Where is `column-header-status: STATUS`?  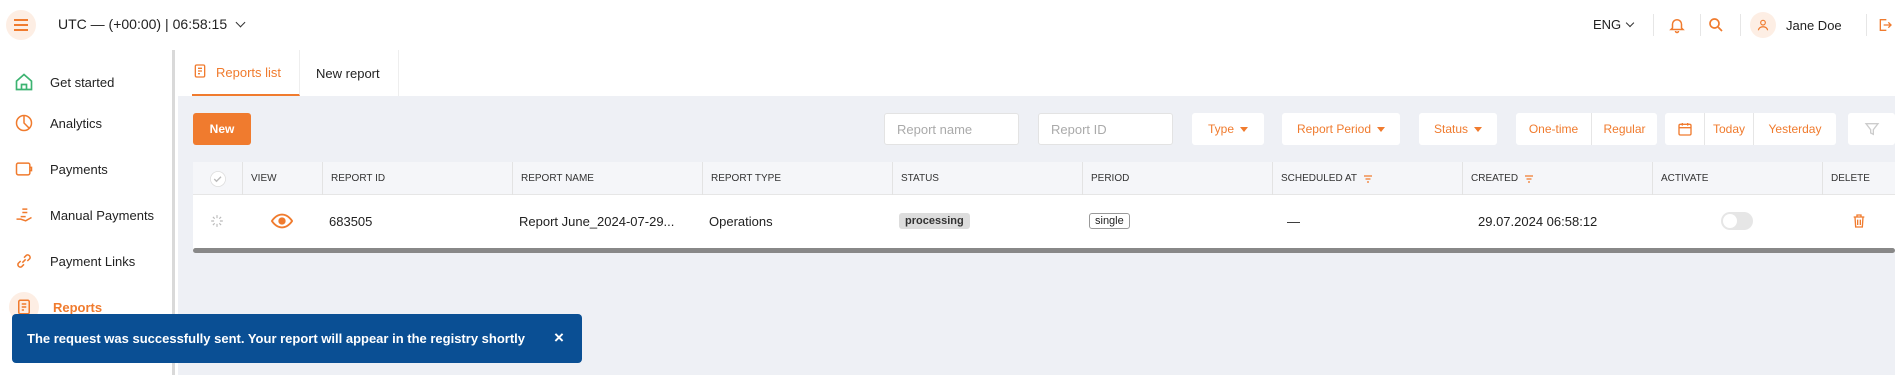 column-header-status: STATUS is located at coordinates (987, 178).